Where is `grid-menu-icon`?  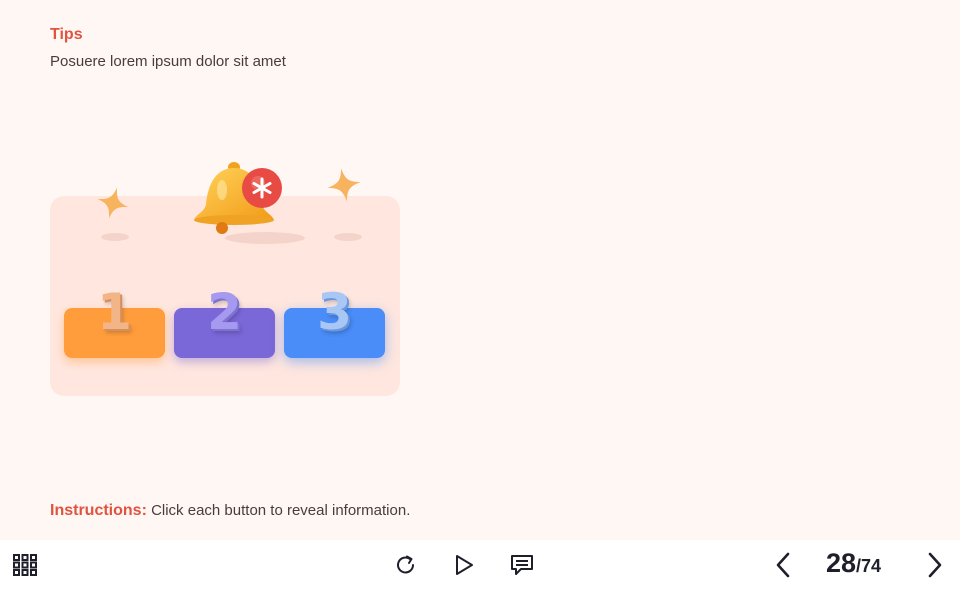 grid-menu-icon is located at coordinates (25, 565).